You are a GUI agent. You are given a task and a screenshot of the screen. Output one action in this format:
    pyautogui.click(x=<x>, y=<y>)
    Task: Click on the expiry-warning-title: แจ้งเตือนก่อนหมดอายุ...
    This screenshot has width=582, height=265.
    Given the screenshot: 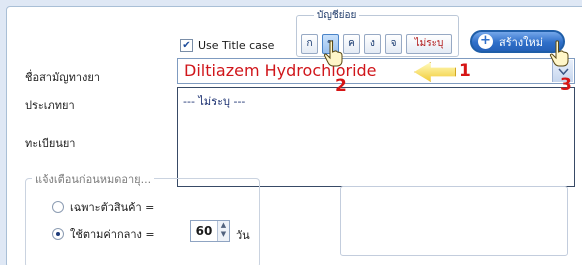 What is the action you would take?
    pyautogui.click(x=93, y=179)
    